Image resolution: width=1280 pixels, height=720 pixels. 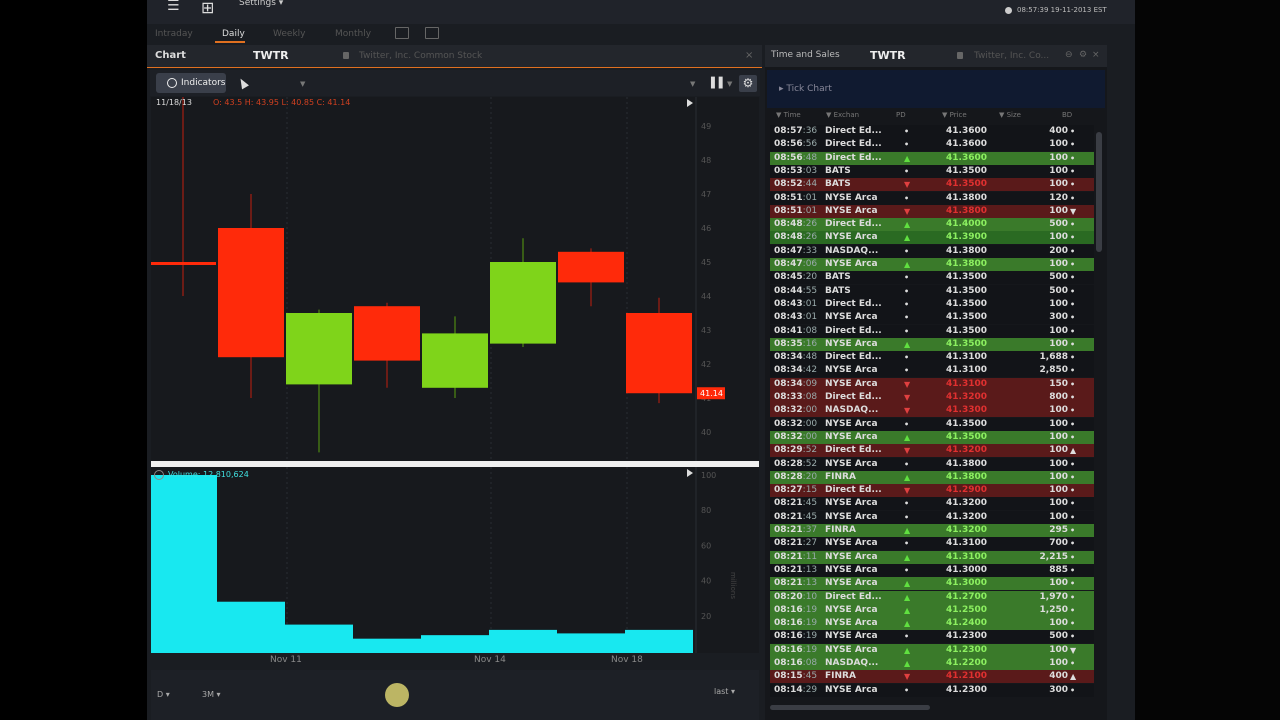 I want to click on table-row: 08:21:27 NYSE Arca • 41.3100 700 •, so click(x=932, y=544).